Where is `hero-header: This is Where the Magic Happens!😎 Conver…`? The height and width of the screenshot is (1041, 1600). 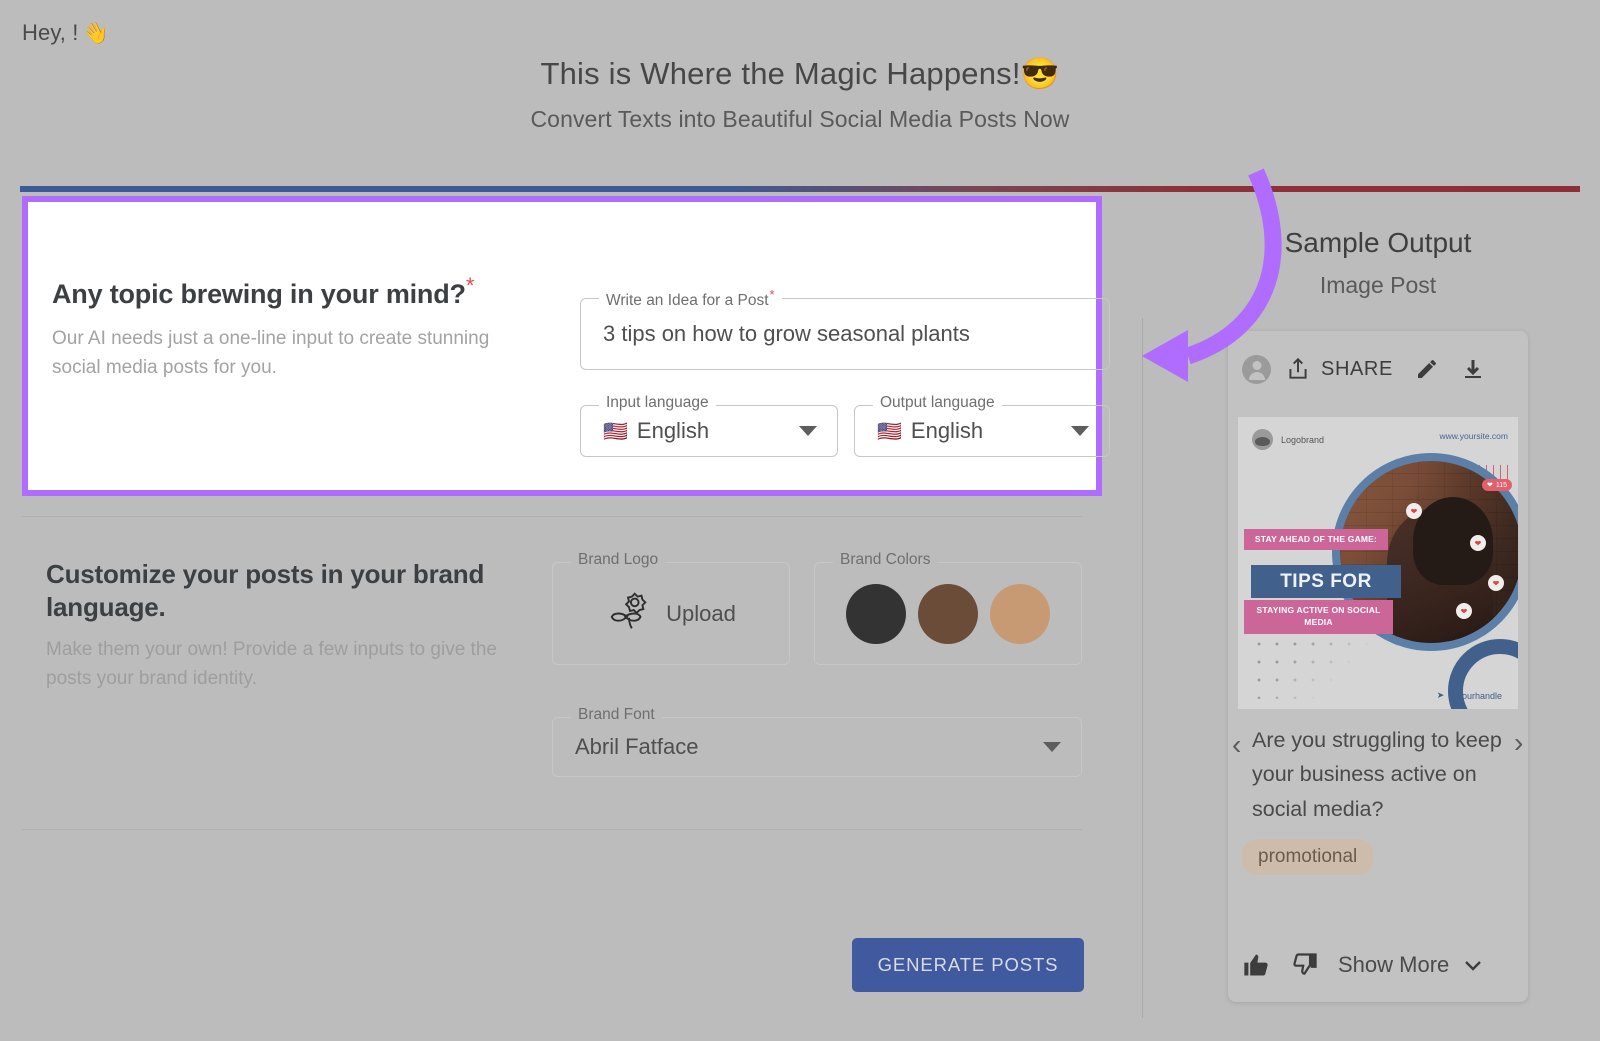
hero-header: This is Where the Magic Happens!😎 Conver… is located at coordinates (800, 94).